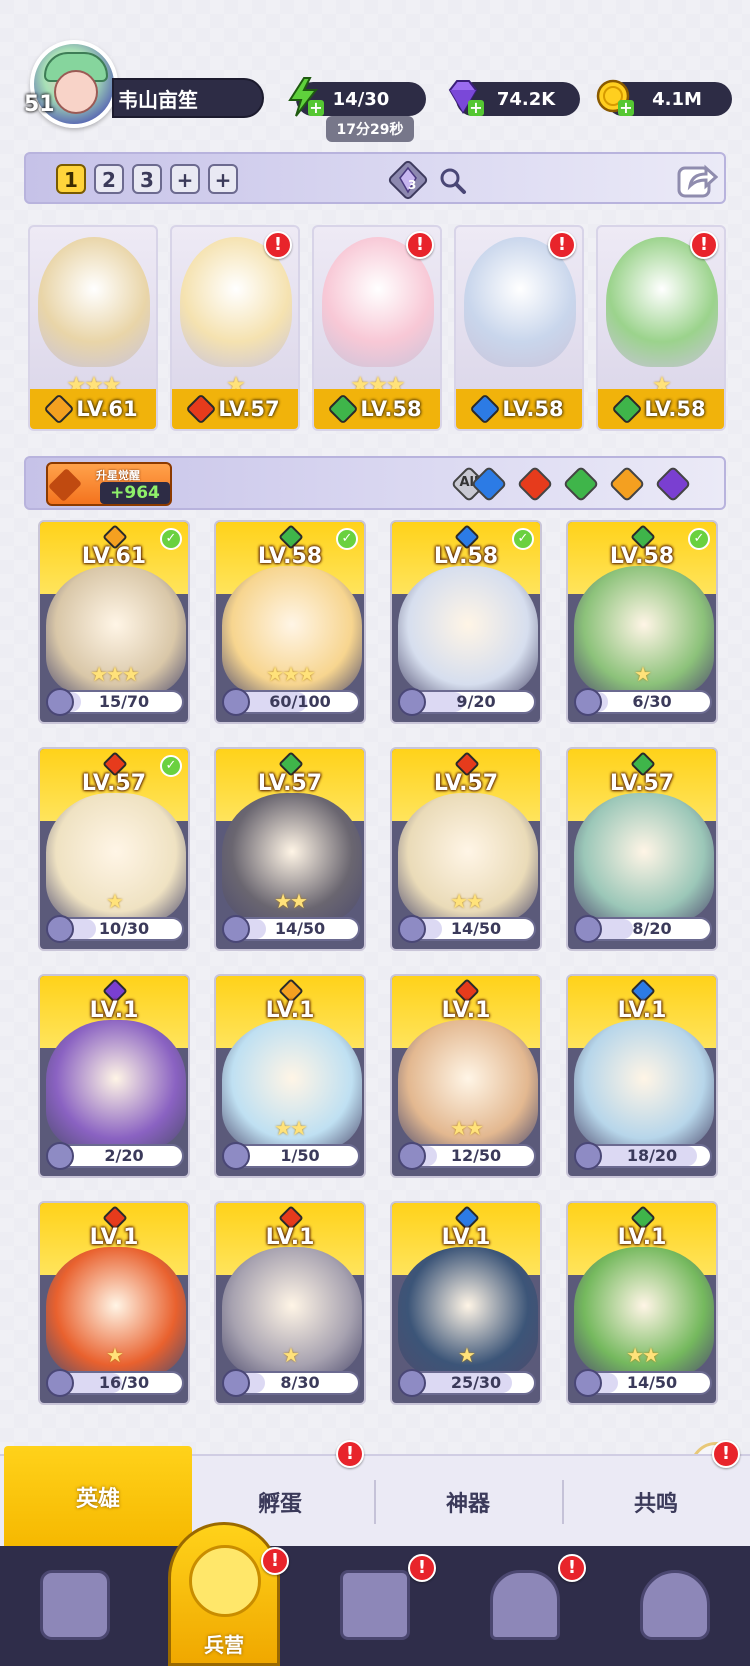  Describe the element at coordinates (98, 1497) in the screenshot. I see `tab-heroes: 英雄` at that location.